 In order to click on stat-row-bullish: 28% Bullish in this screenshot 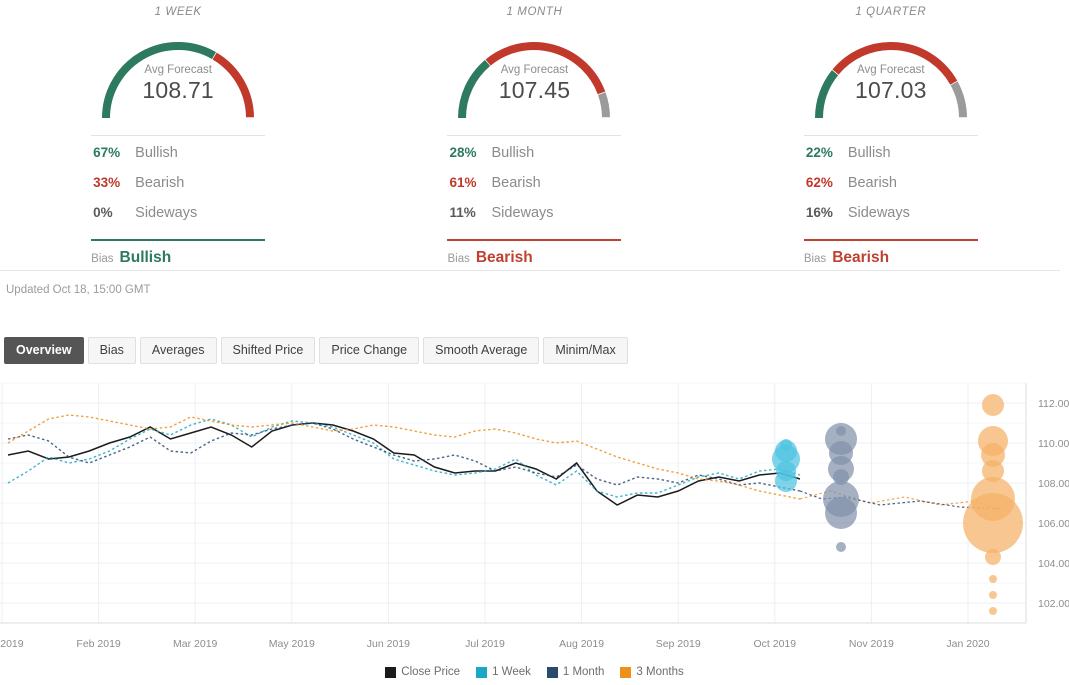, I will do `click(534, 160)`.